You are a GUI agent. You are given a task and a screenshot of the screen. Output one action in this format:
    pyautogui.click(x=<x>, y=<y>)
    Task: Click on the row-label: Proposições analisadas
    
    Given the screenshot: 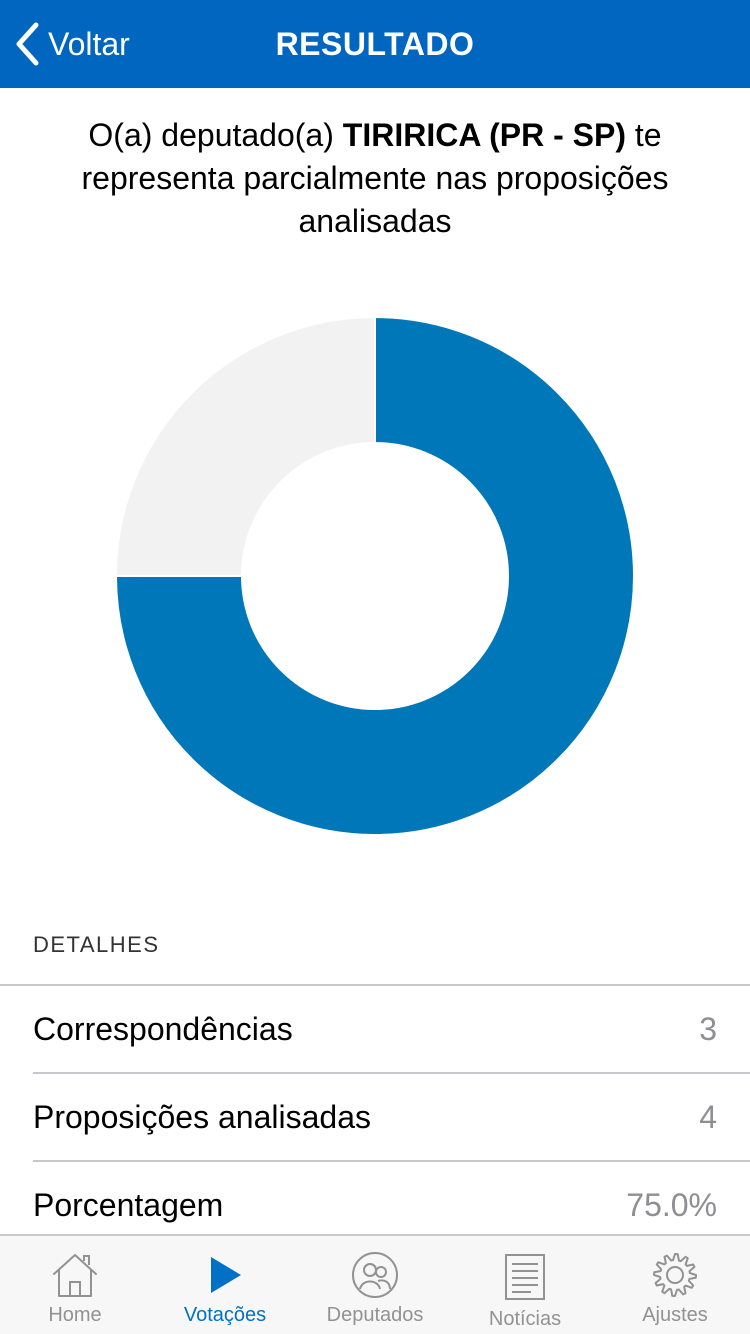 What is the action you would take?
    pyautogui.click(x=202, y=1116)
    